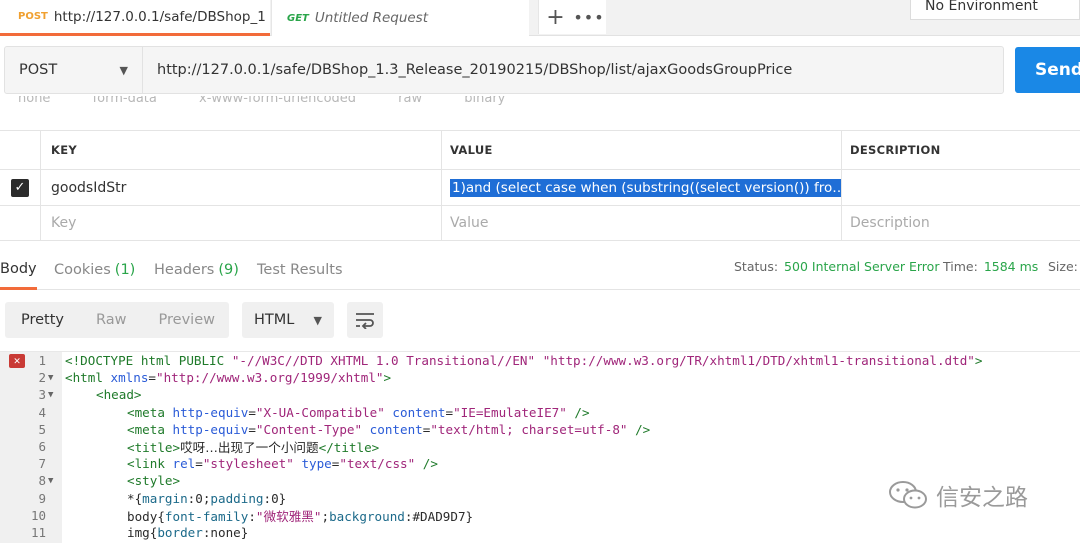 This screenshot has width=1080, height=543. Describe the element at coordinates (20, 150) in the screenshot. I see `header-checkbox-cell` at that location.